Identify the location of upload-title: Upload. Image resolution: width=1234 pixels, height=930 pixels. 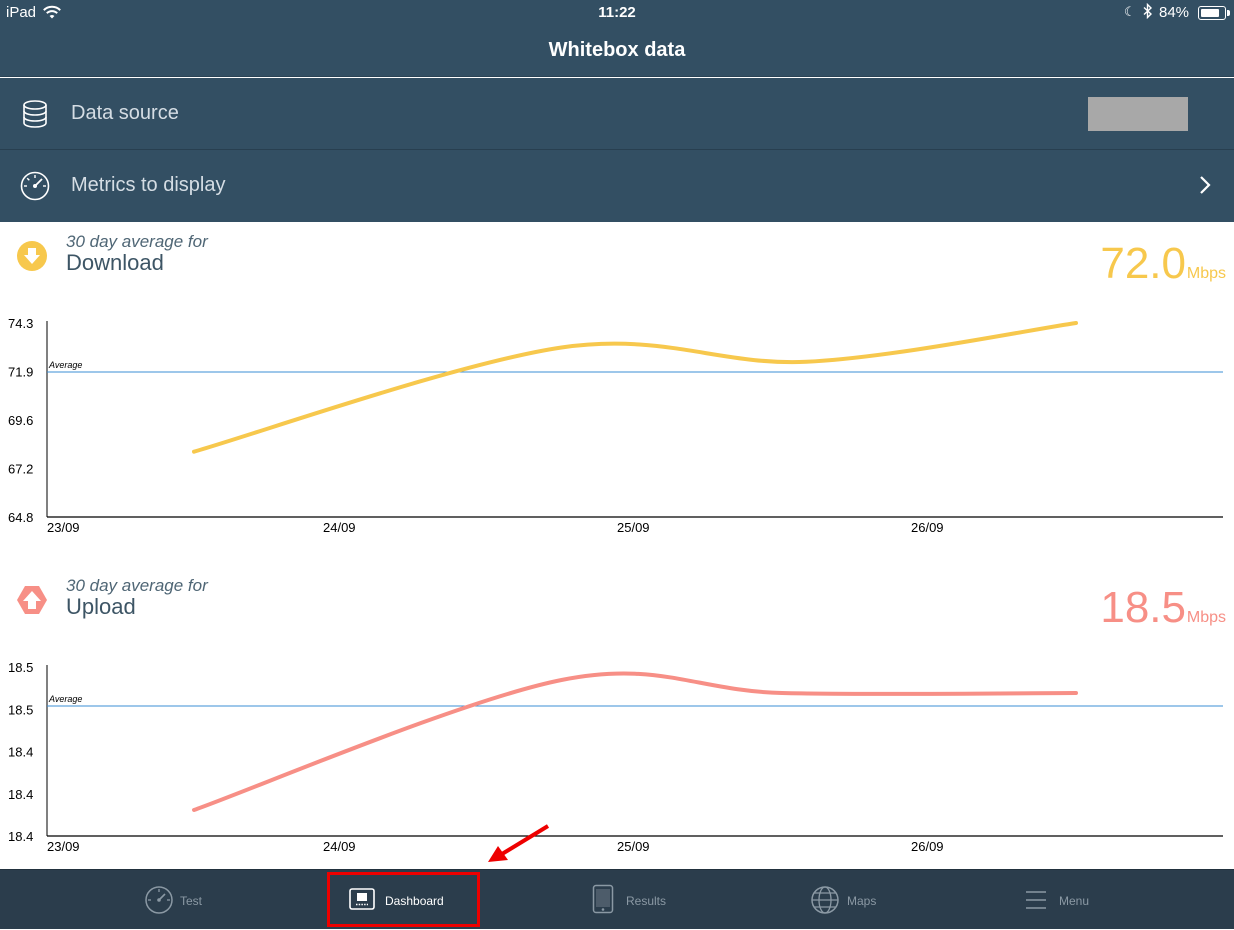
(101, 606).